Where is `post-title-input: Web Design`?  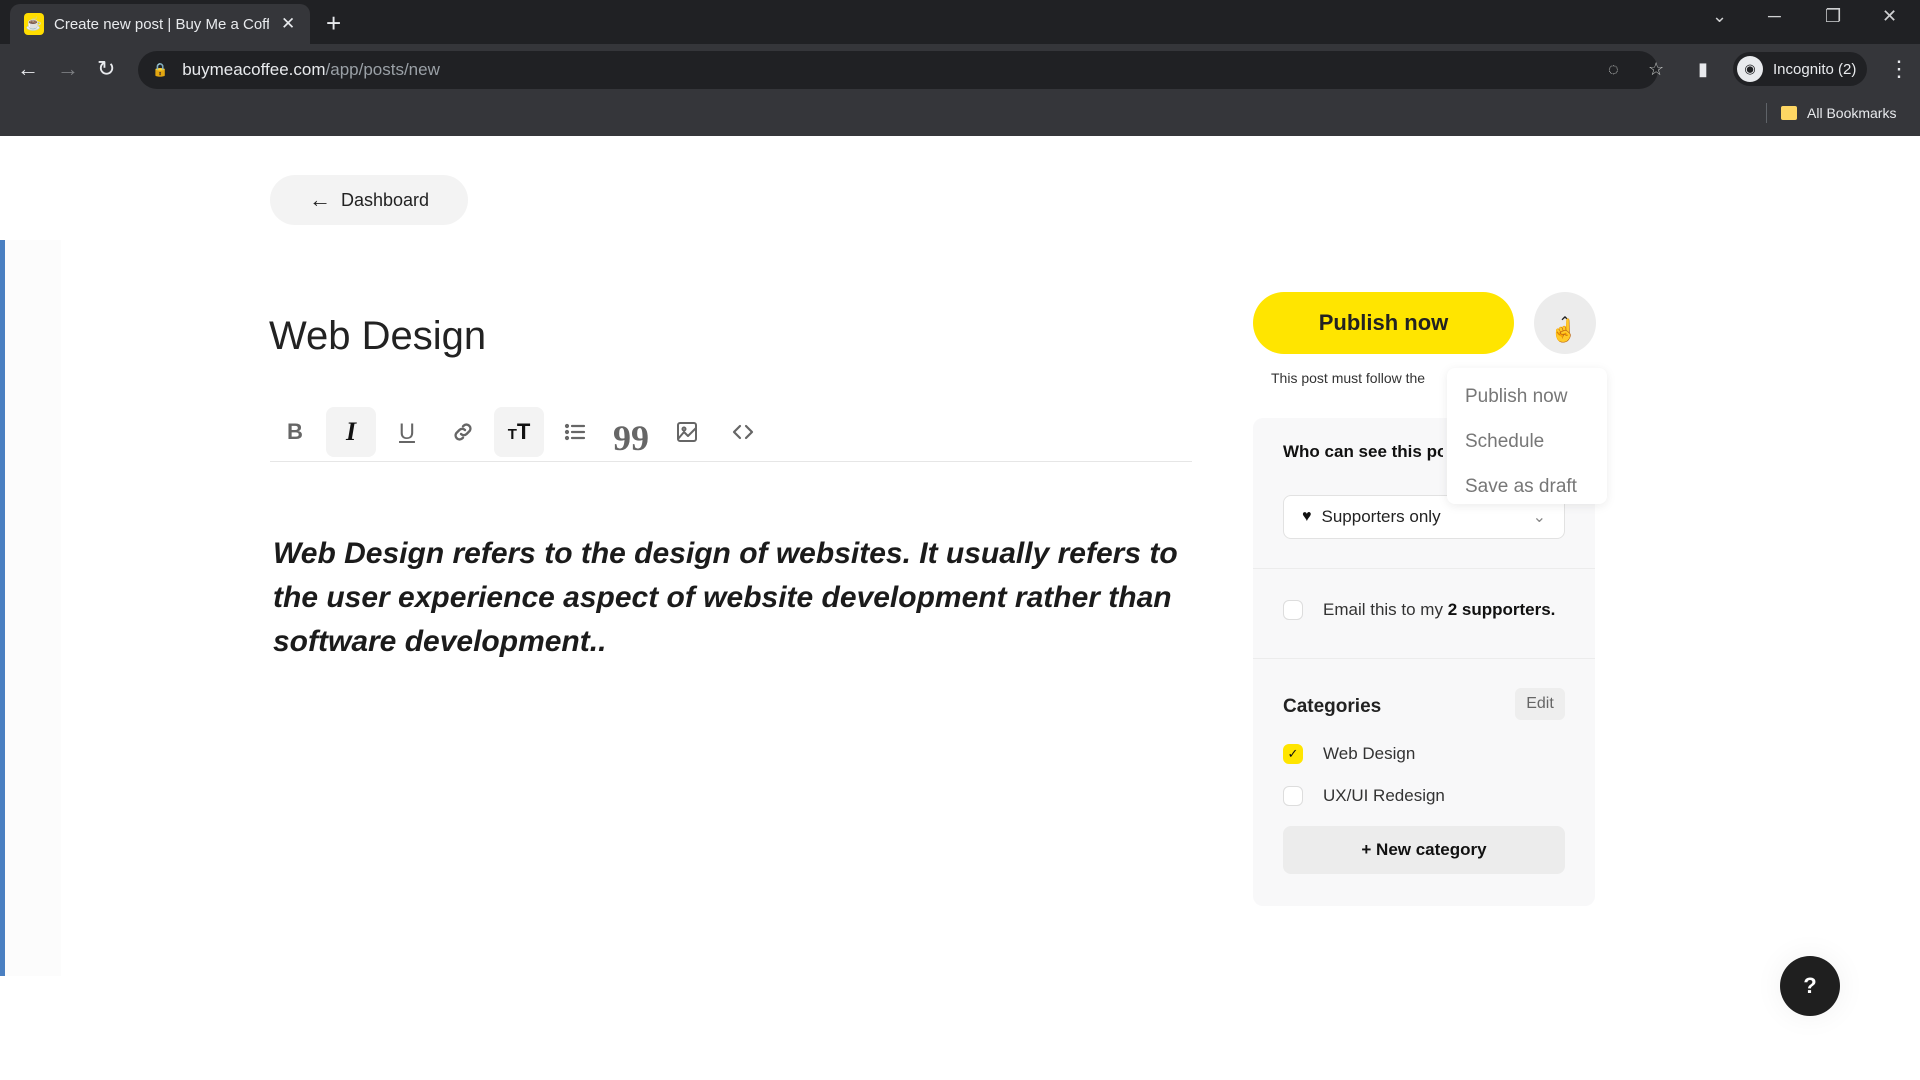
post-title-input: Web Design is located at coordinates (377, 336).